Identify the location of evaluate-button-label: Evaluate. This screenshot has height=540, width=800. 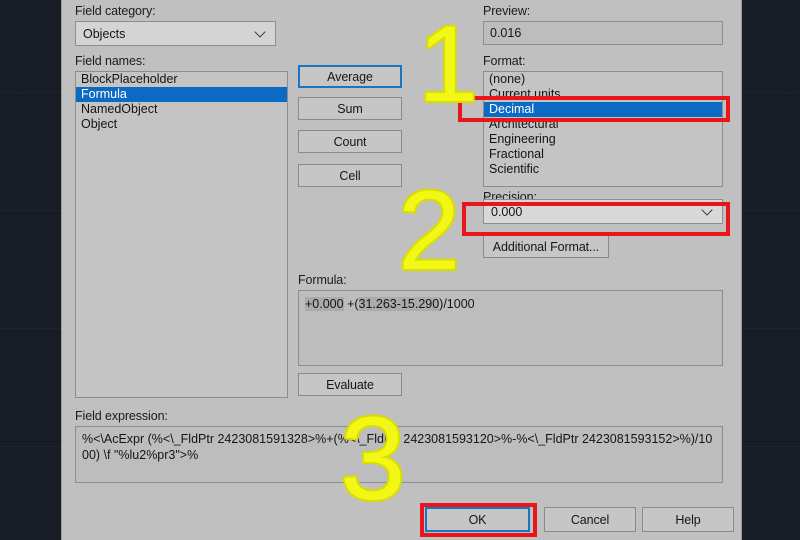
(350, 384).